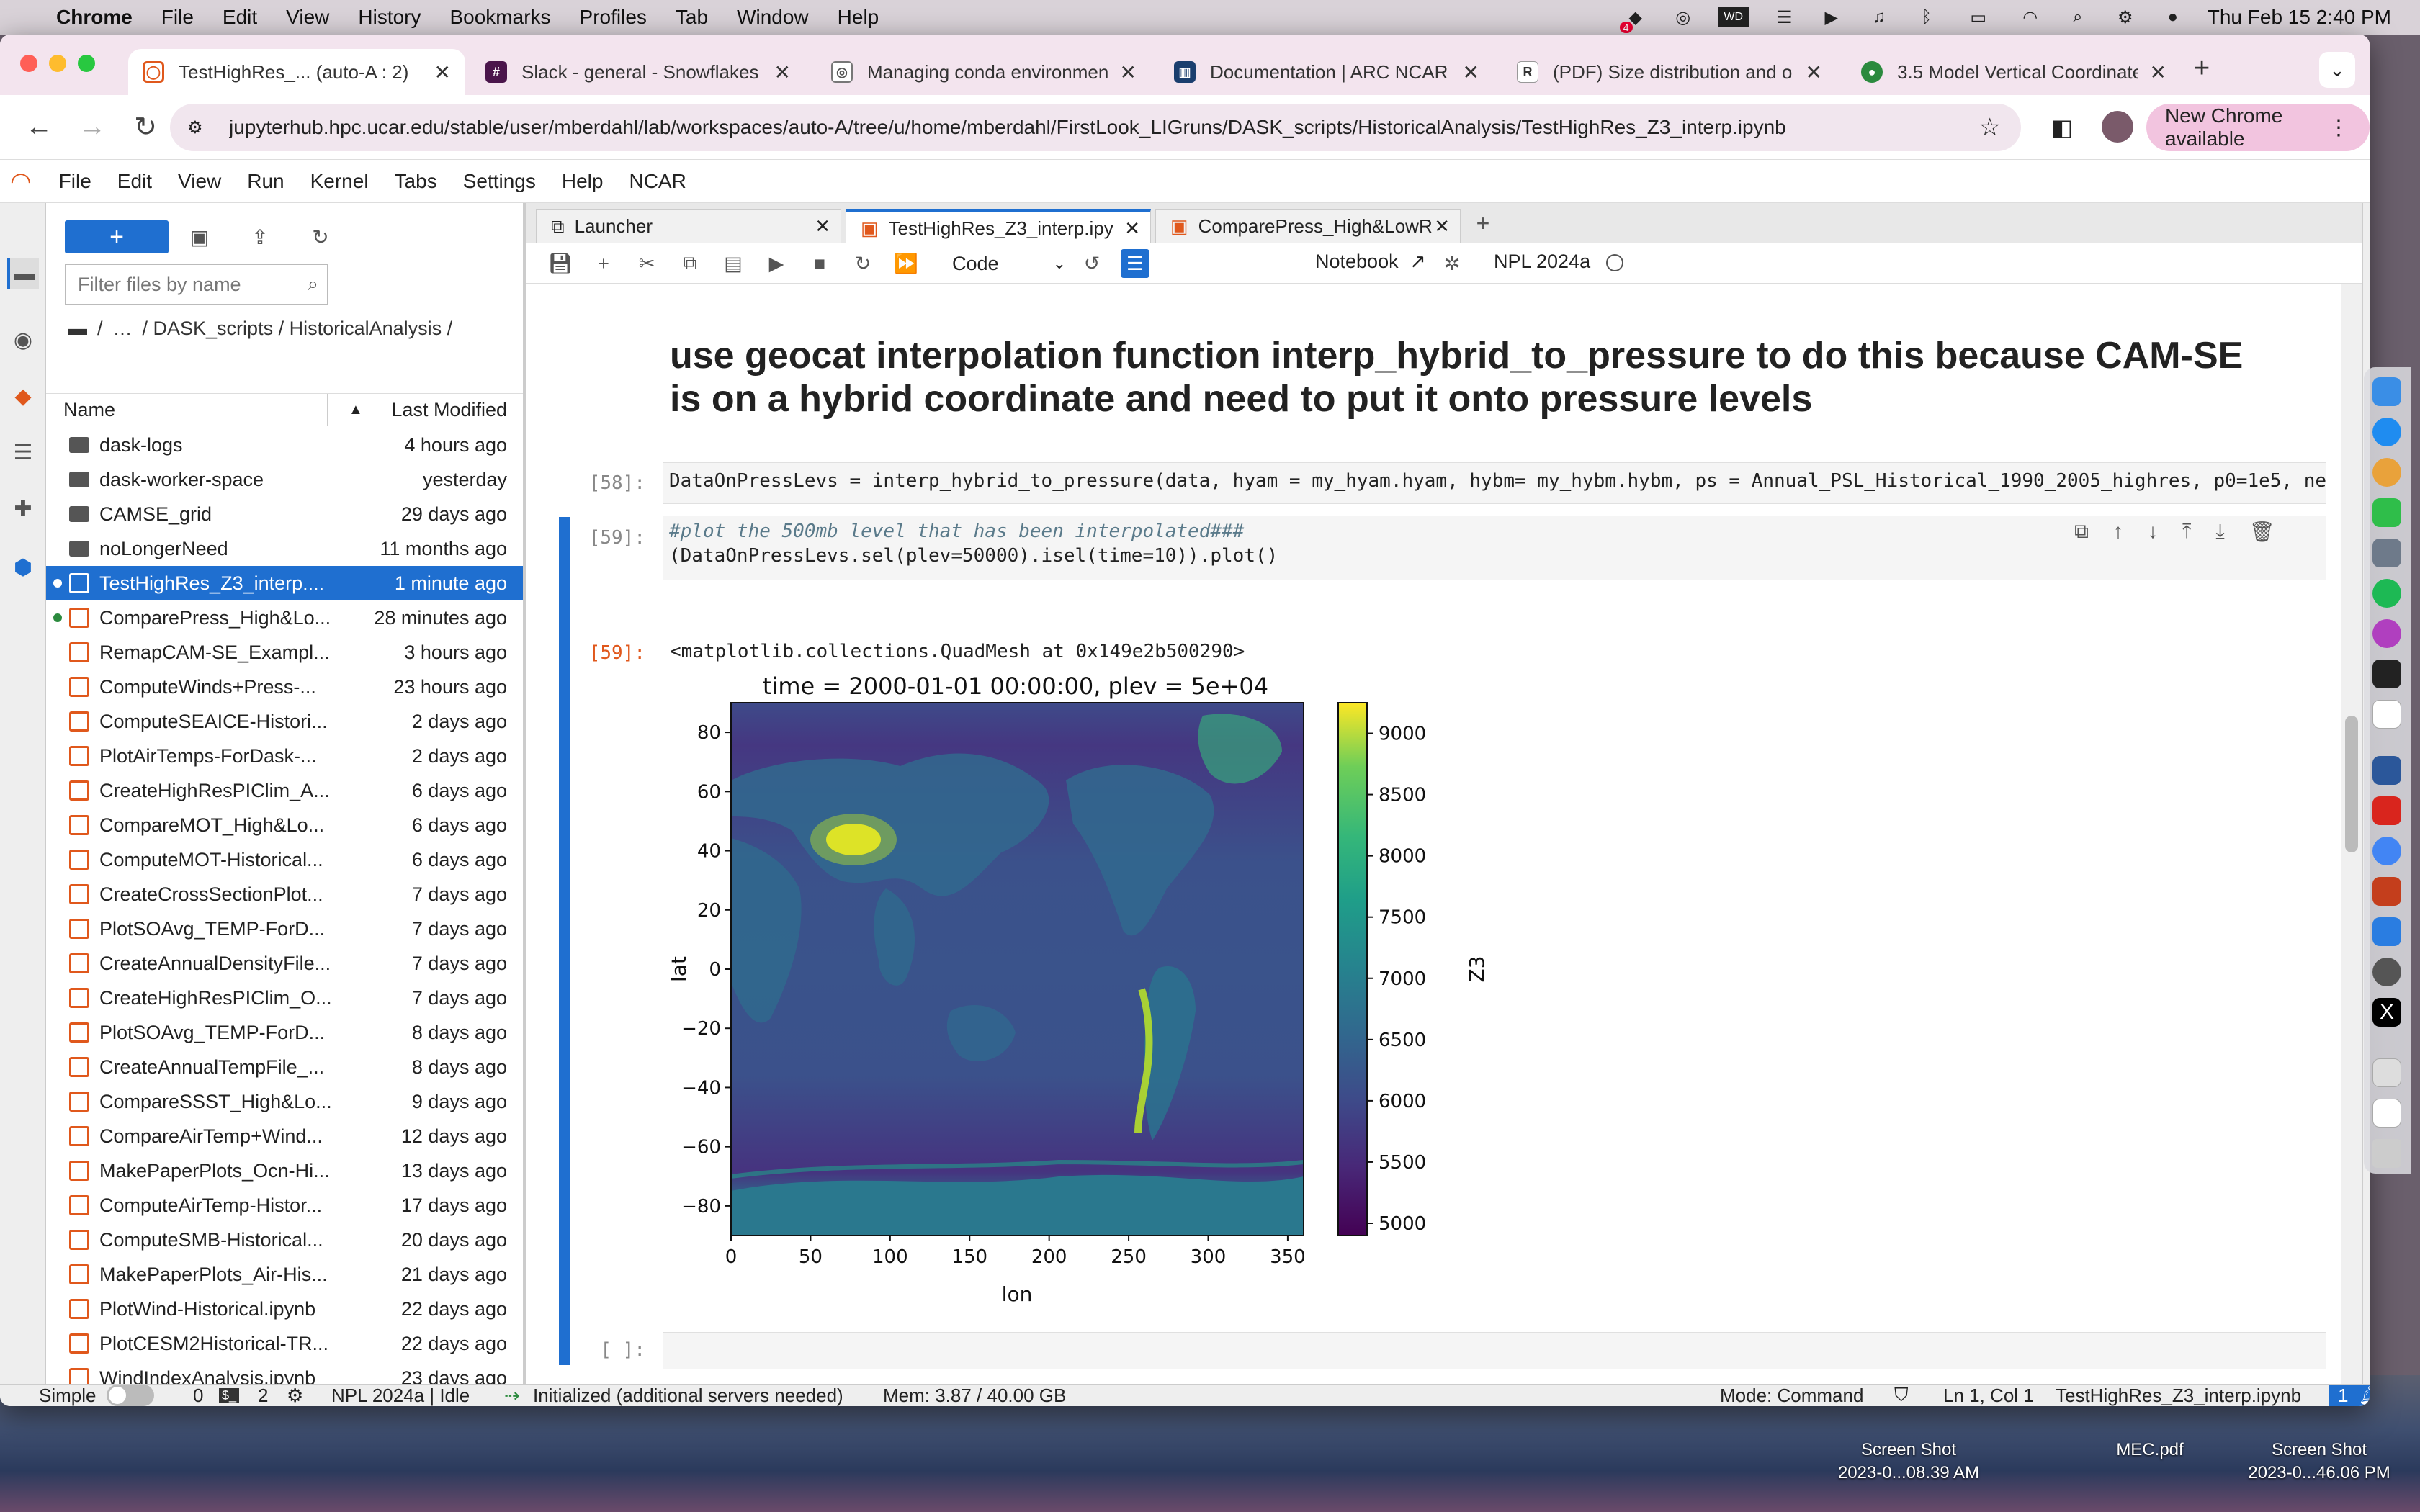 Image resolution: width=2420 pixels, height=1512 pixels. I want to click on zoom-window-button, so click(86, 63).